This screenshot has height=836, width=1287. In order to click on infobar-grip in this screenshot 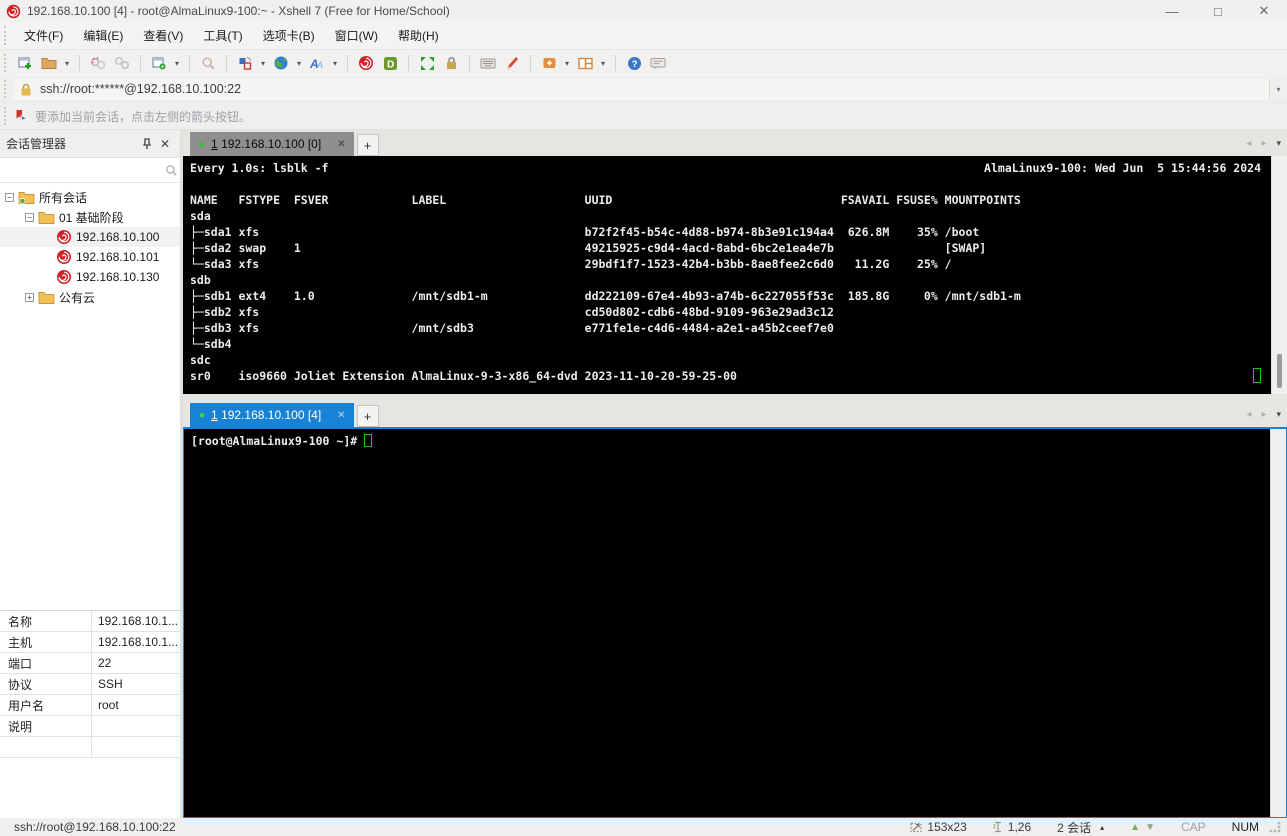, I will do `click(6, 116)`.